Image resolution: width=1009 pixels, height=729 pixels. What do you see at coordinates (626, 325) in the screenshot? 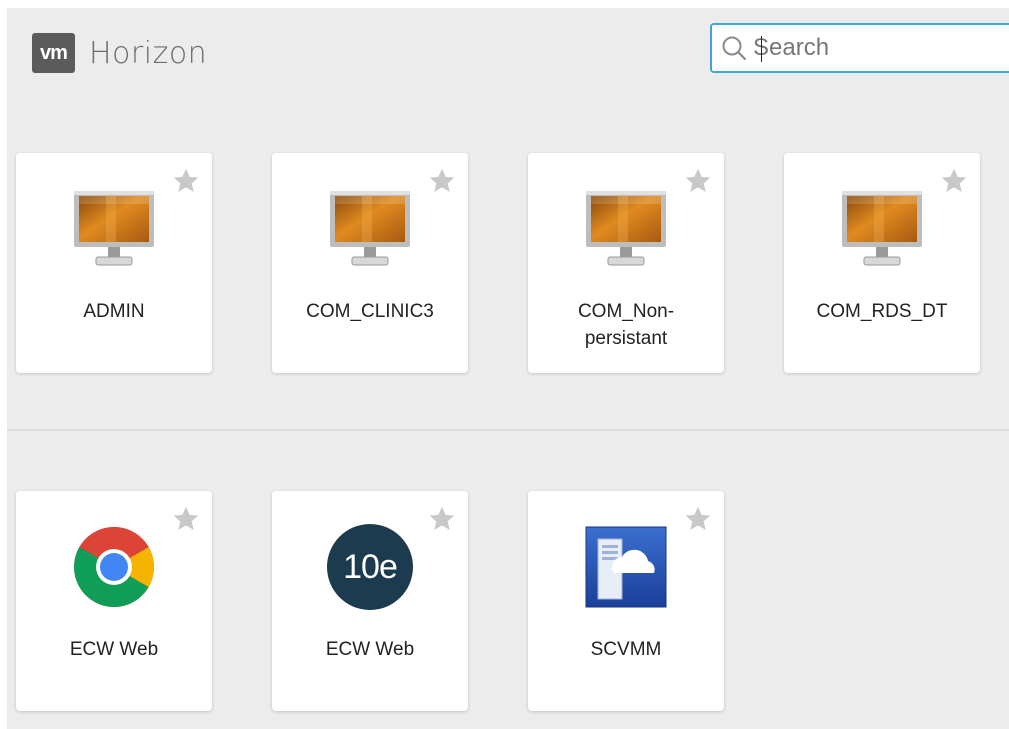
I see `tile-label: COM_Non-persistant` at bounding box center [626, 325].